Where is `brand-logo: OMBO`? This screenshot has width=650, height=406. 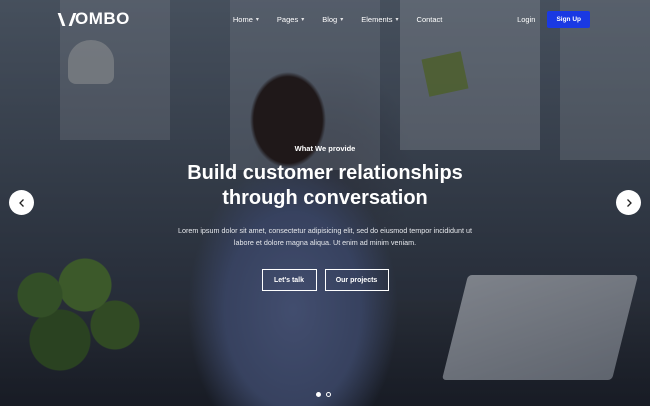 brand-logo: OMBO is located at coordinates (95, 19).